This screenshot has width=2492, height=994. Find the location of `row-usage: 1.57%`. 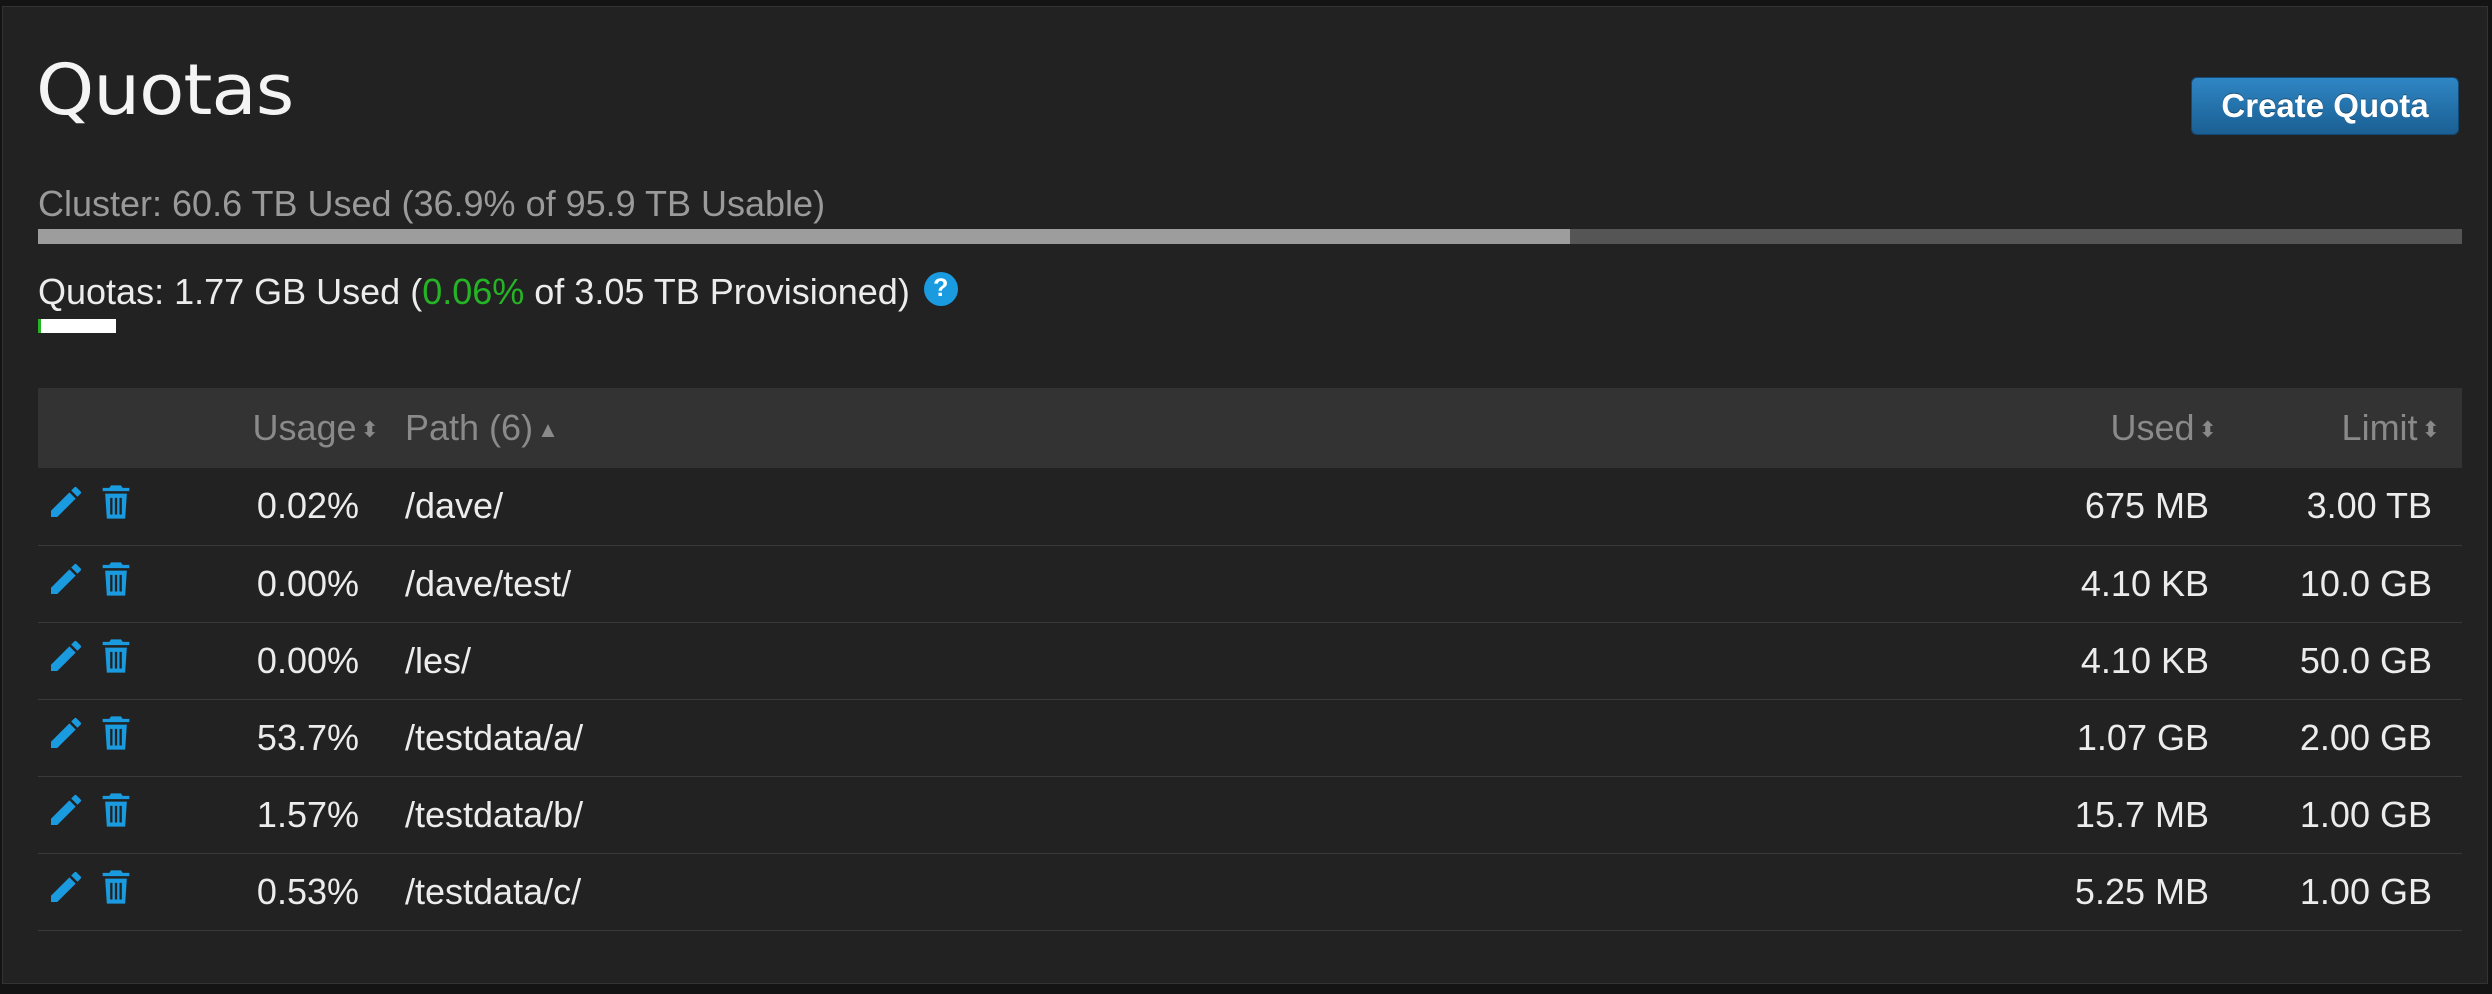

row-usage: 1.57% is located at coordinates (307, 814).